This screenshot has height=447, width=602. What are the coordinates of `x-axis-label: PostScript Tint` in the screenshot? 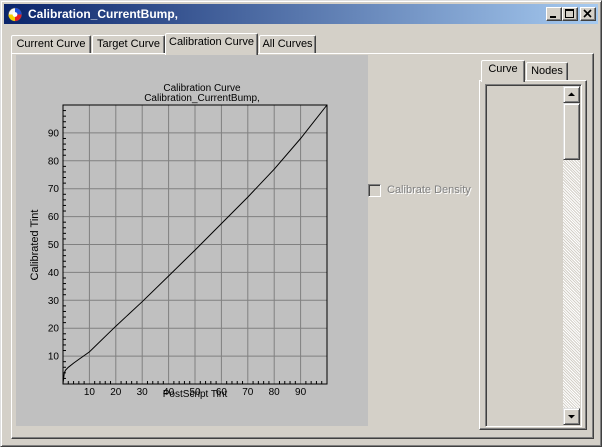 It's located at (195, 394).